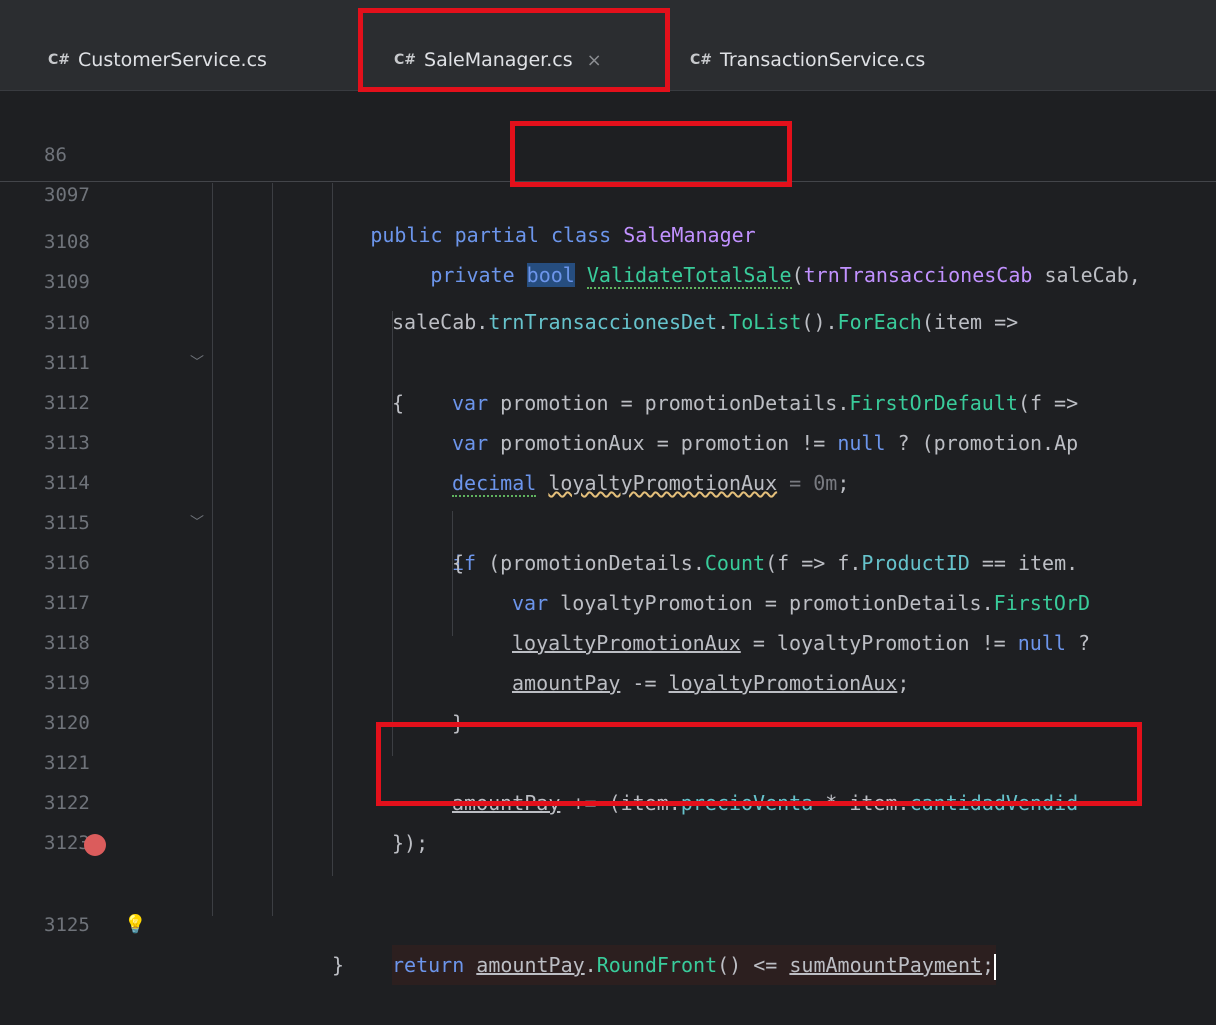  What do you see at coordinates (135, 925) in the screenshot?
I see `lightbulb-icon: 💡` at bounding box center [135, 925].